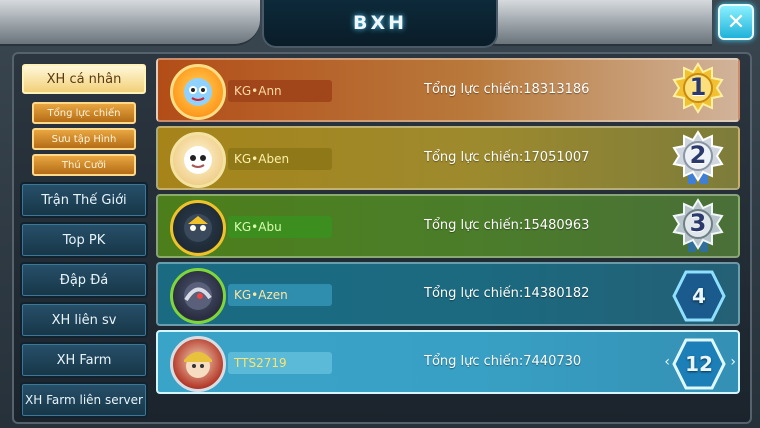 The height and width of the screenshot is (428, 760). I want to click on player-name: KG•Abu, so click(280, 227).